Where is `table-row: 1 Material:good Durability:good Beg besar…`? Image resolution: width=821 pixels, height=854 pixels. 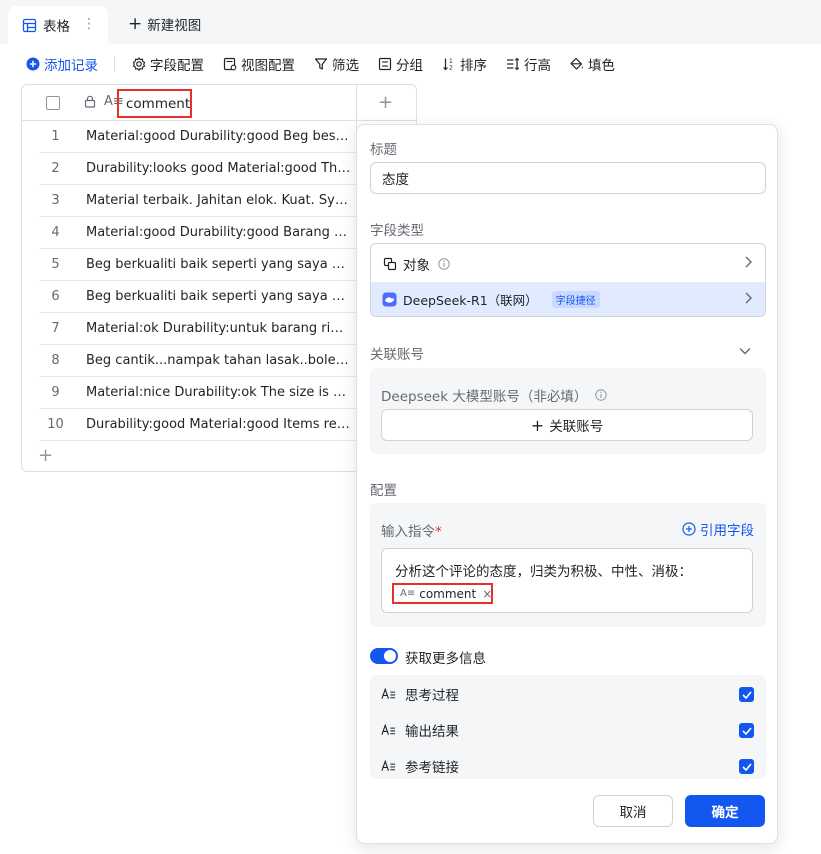
table-row: 1 Material:good Durability:good Beg besar… is located at coordinates (197, 137).